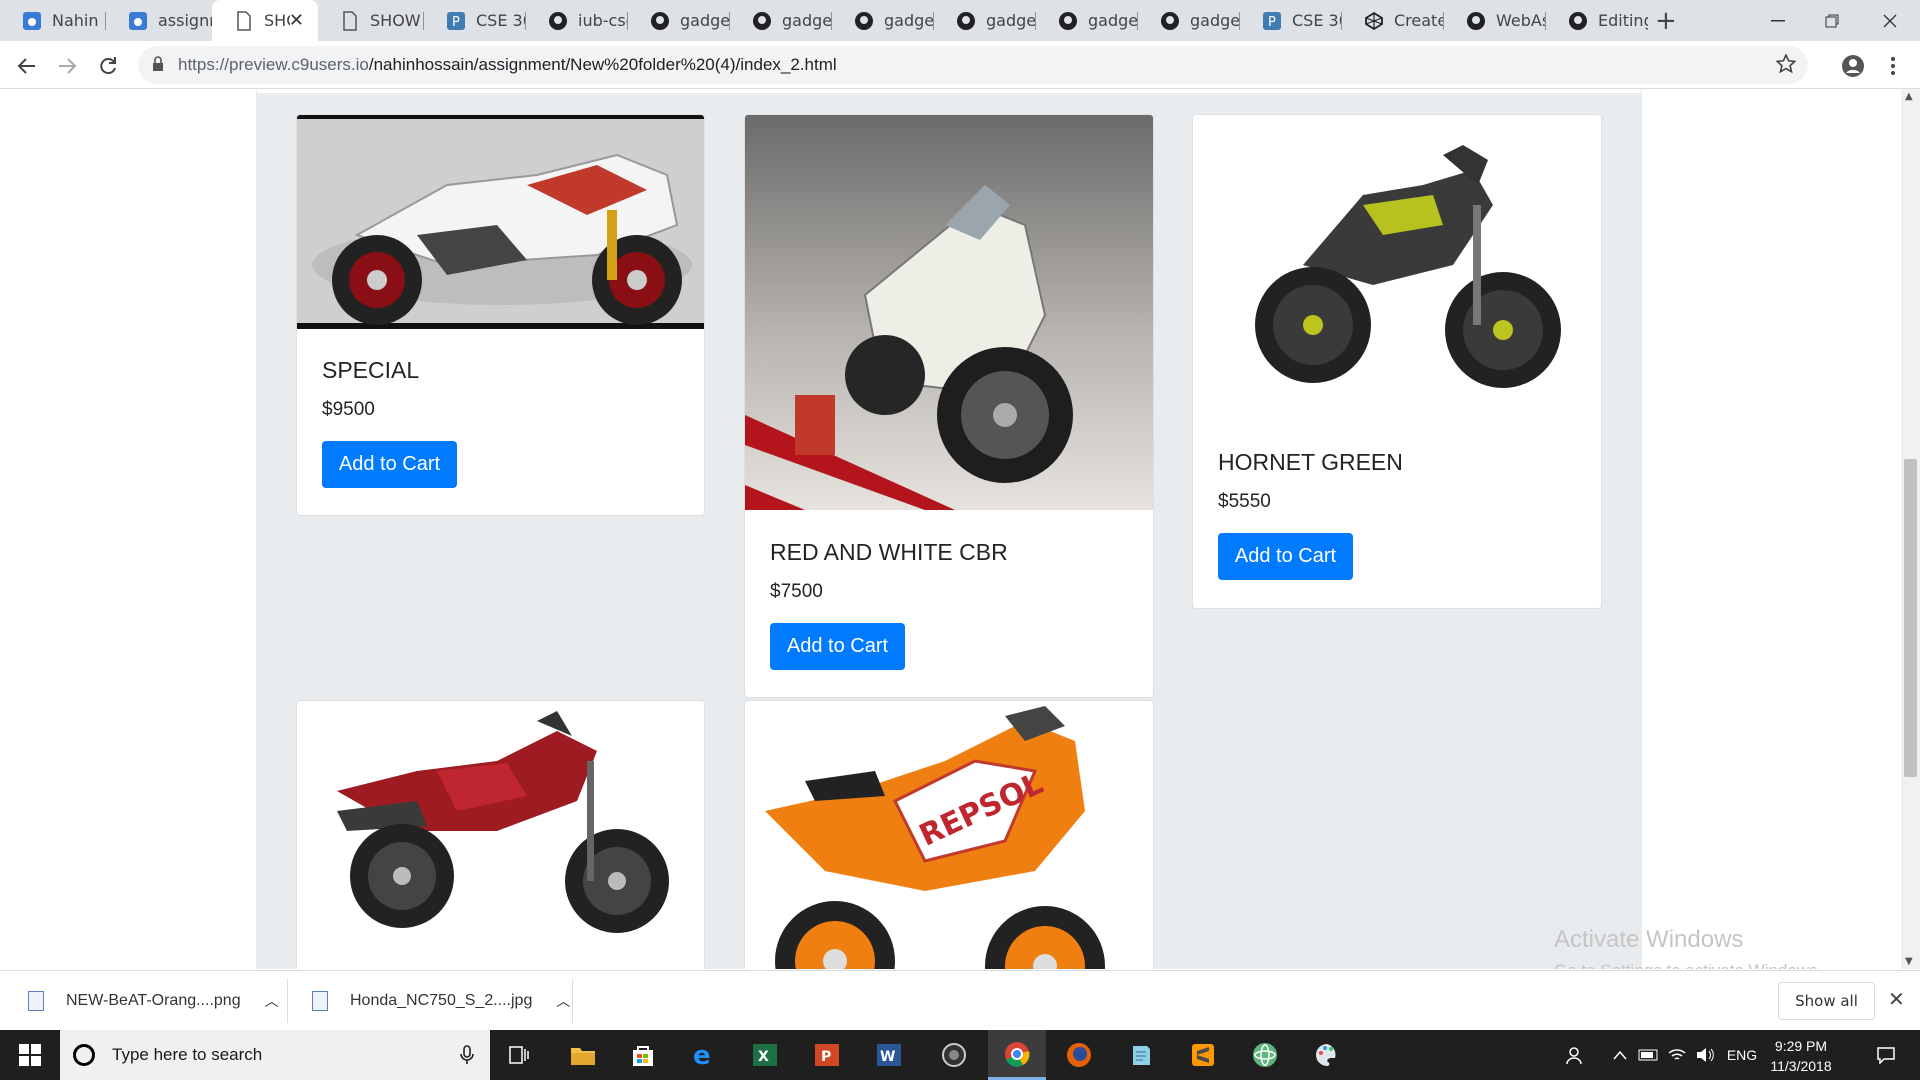 The width and height of the screenshot is (1920, 1080). Describe the element at coordinates (985, 20) in the screenshot. I see `tab-10: gadget` at that location.